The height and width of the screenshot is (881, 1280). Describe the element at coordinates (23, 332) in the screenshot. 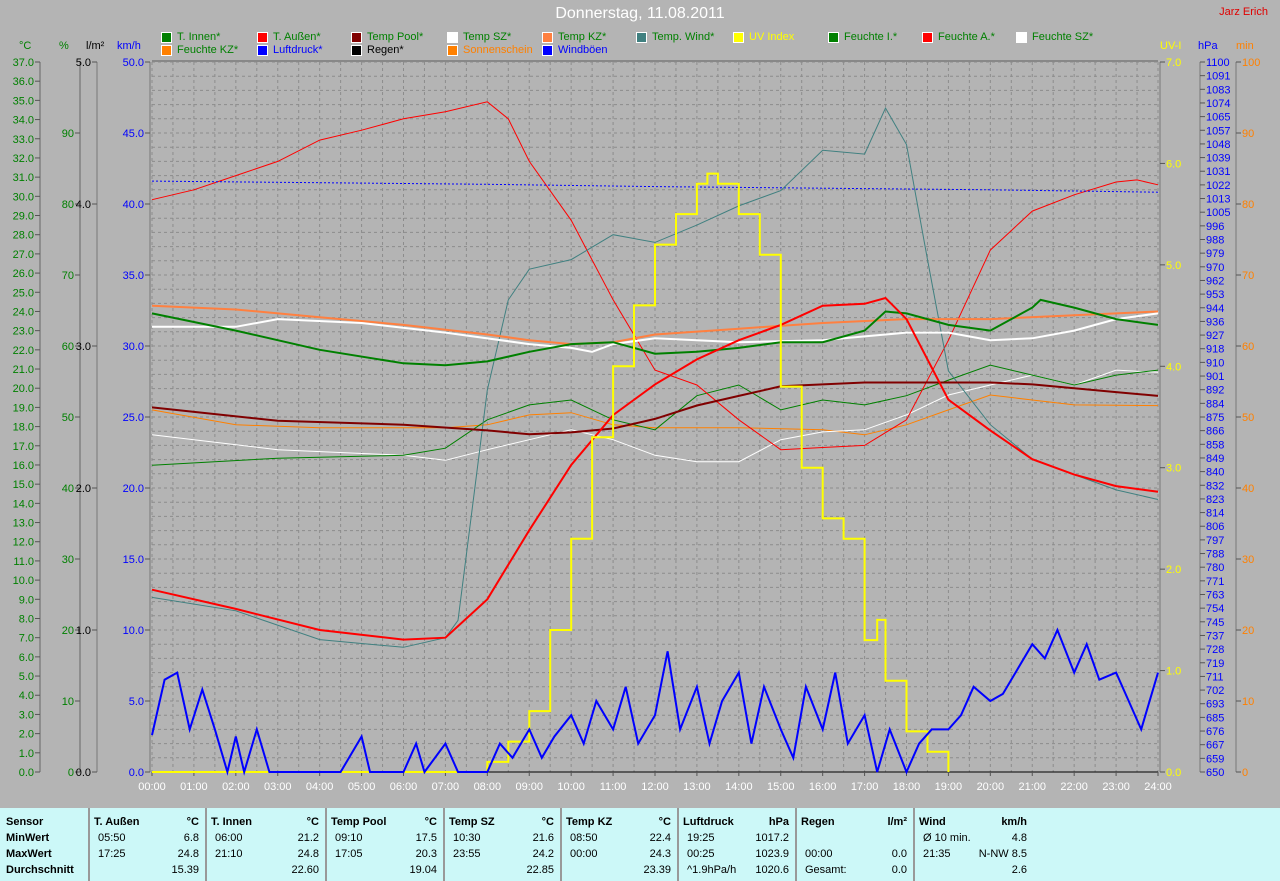

I see `axis-tick-label: 23.0` at that location.